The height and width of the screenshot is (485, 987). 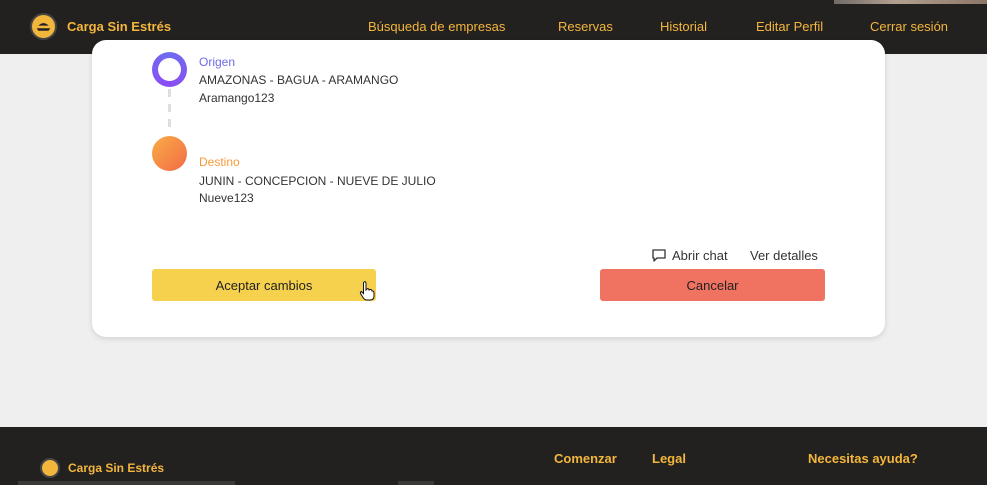 What do you see at coordinates (169, 153) in the screenshot?
I see `destination-marker-icon` at bounding box center [169, 153].